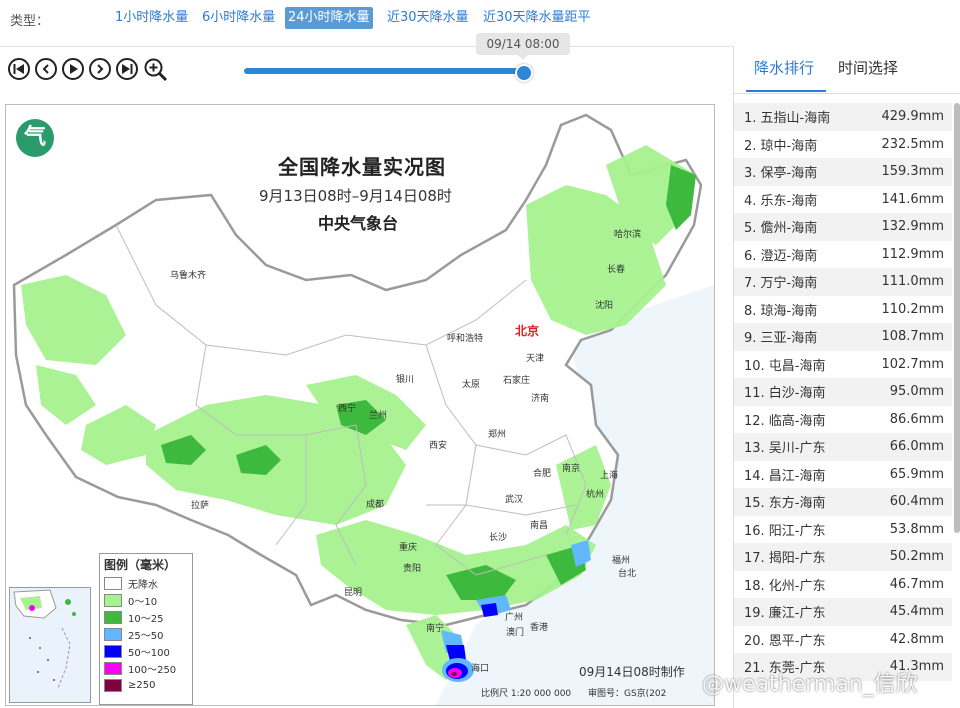 This screenshot has height=708, width=960. I want to click on ranking-value: 132.9mm, so click(912, 227).